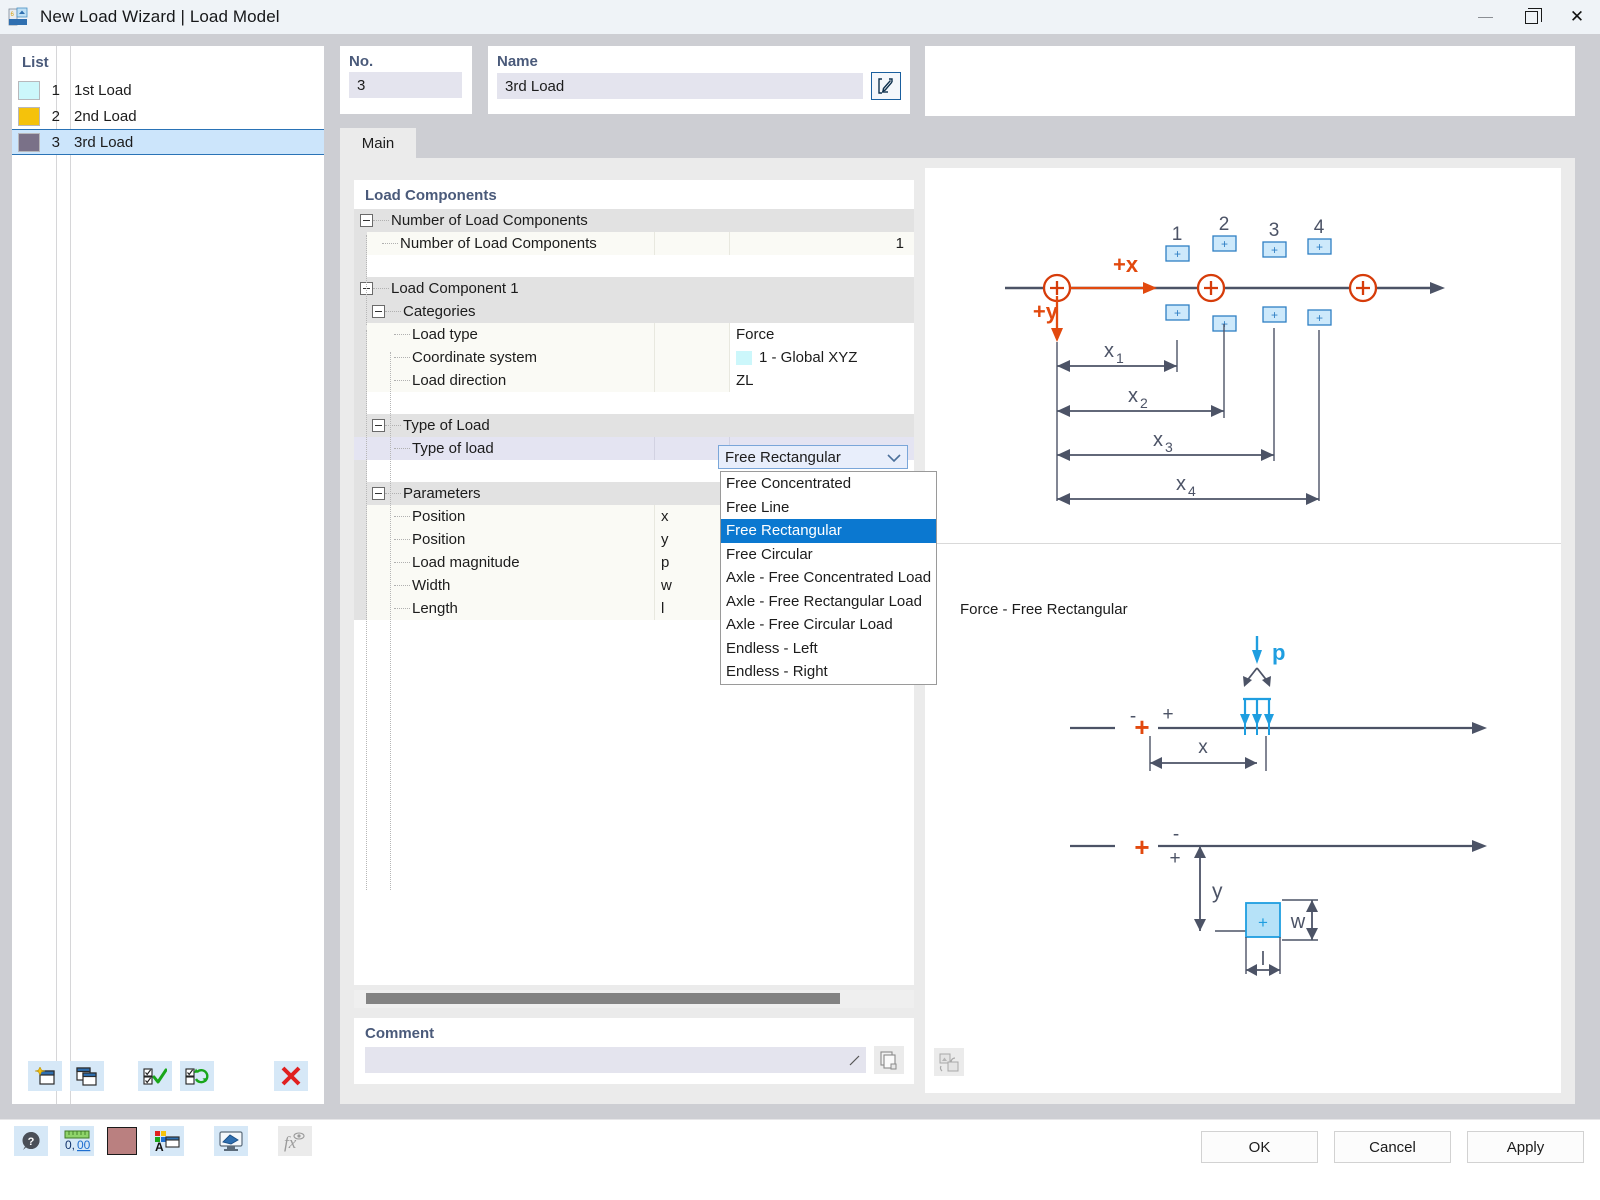  I want to click on render-button, so click(231, 1141).